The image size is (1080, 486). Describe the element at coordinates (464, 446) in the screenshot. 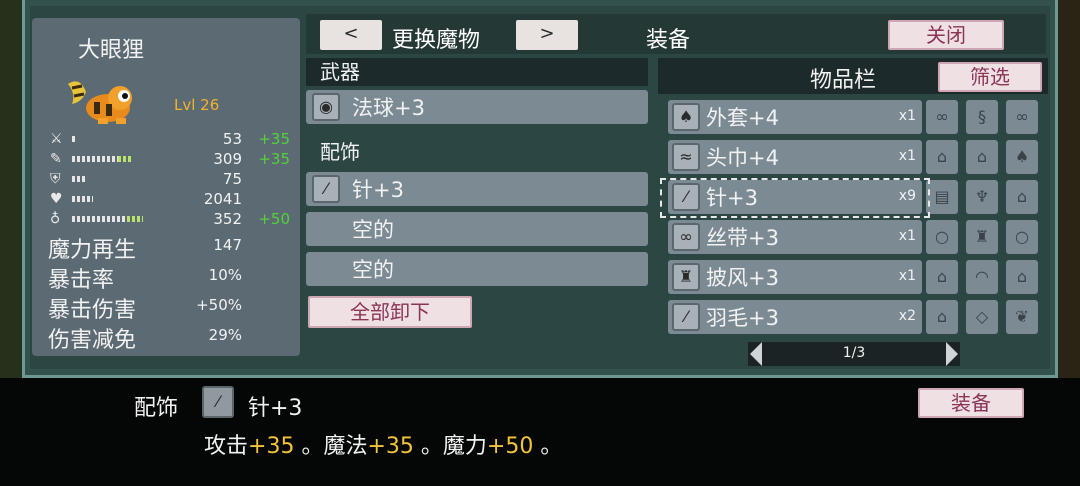

I see `effect-label: 魔力` at that location.